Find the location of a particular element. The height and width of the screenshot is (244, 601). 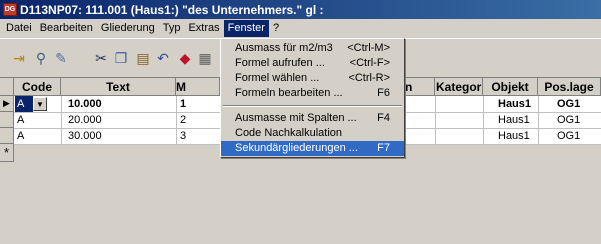

menu-gliederung: Gliederung is located at coordinates (128, 28).